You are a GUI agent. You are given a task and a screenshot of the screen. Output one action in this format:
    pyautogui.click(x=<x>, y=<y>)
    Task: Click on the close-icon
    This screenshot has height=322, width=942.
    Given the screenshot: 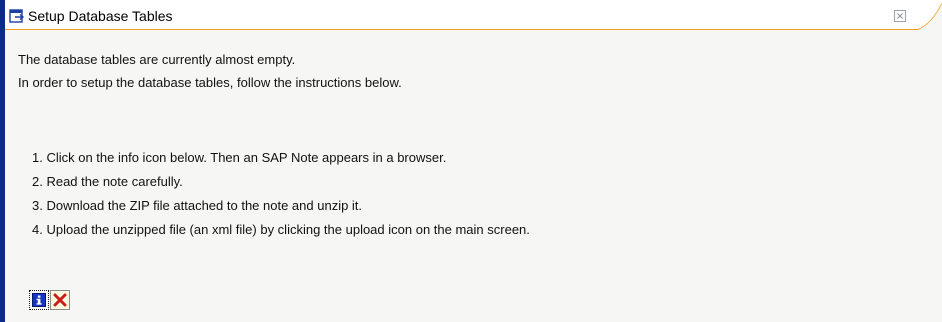 What is the action you would take?
    pyautogui.click(x=900, y=16)
    